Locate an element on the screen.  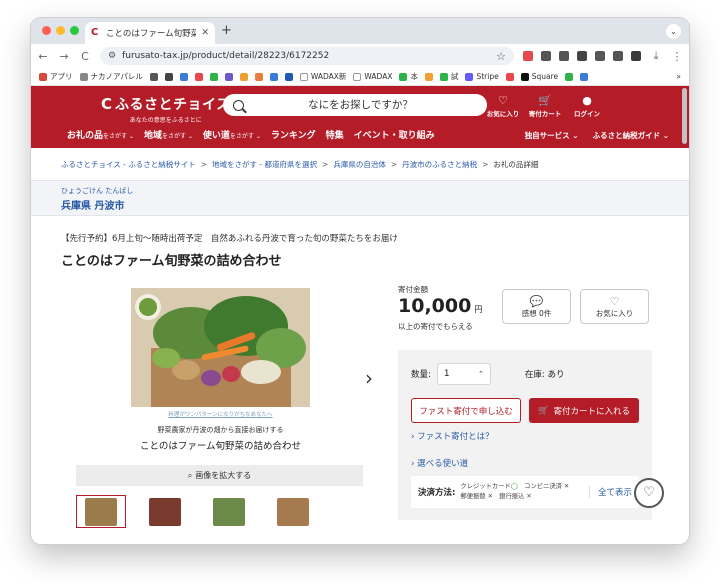
nav-item: イベント・取り組み is located at coordinates (394, 134).